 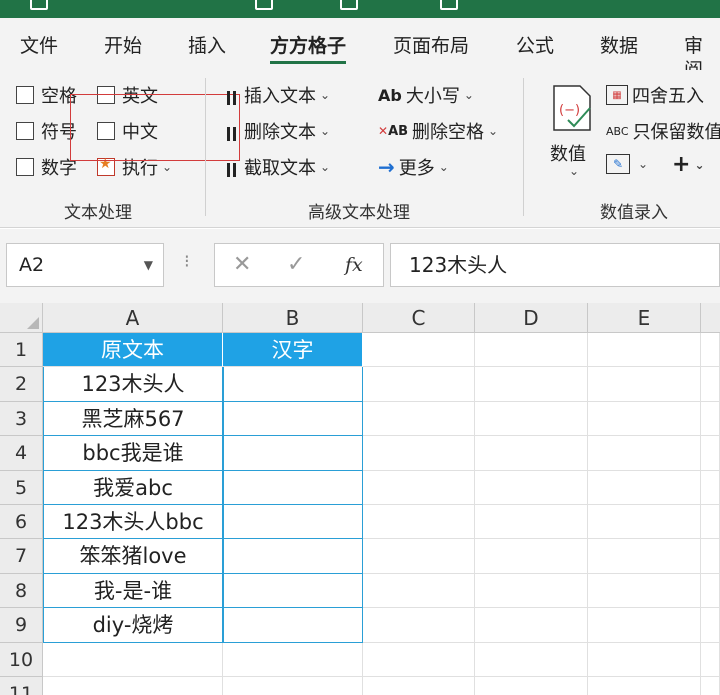 What do you see at coordinates (133, 487) in the screenshot?
I see `table-cell-original: 我爱abc` at bounding box center [133, 487].